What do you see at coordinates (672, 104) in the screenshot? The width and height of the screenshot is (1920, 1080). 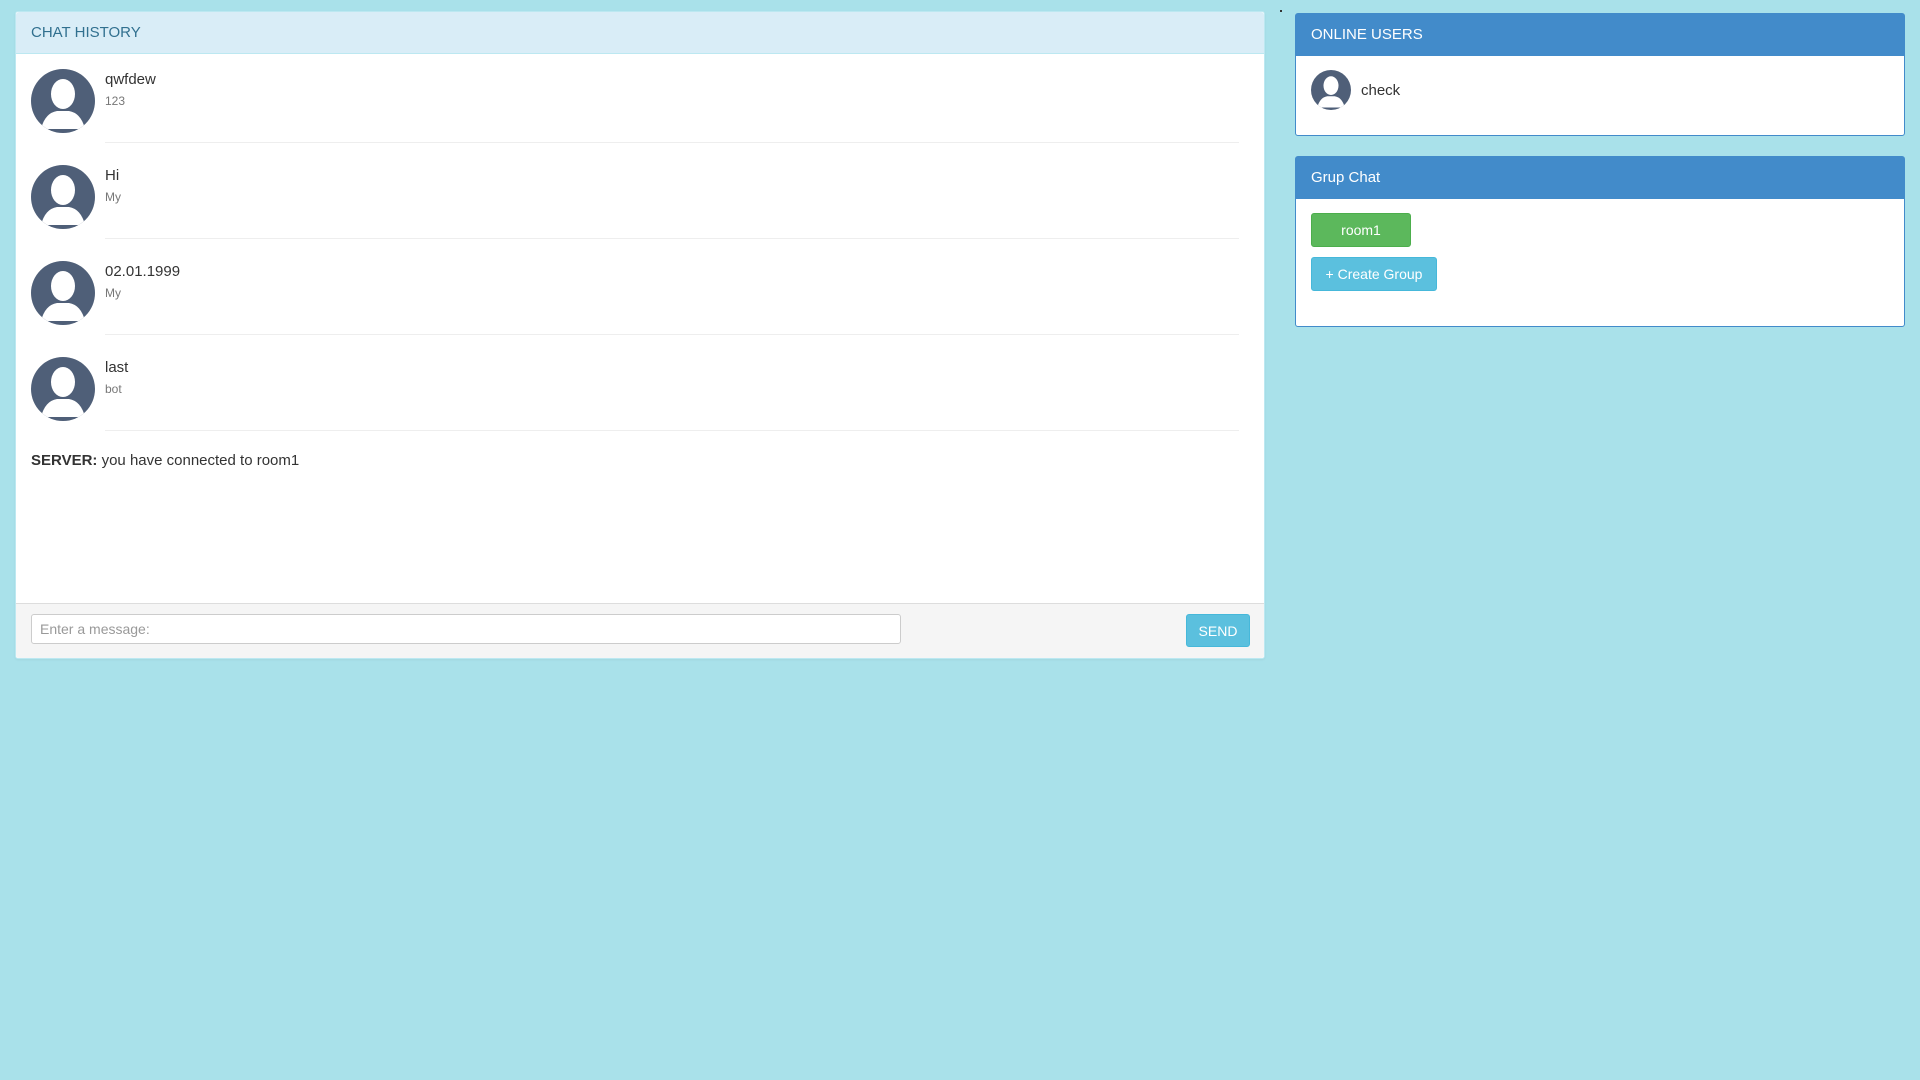 I see `message-content: qwfdew 123` at bounding box center [672, 104].